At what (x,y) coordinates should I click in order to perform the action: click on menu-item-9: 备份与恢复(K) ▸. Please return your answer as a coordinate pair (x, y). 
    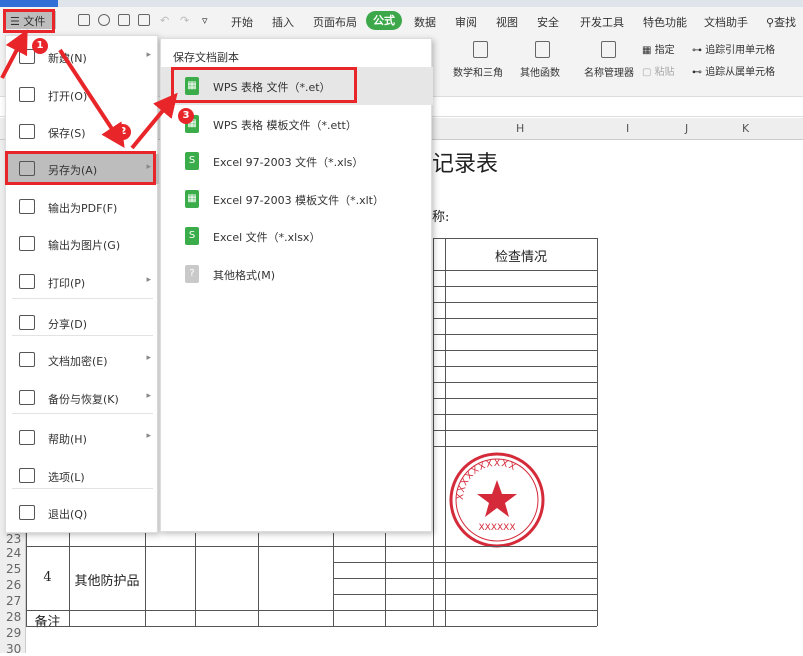
    Looking at the image, I should click on (82, 398).